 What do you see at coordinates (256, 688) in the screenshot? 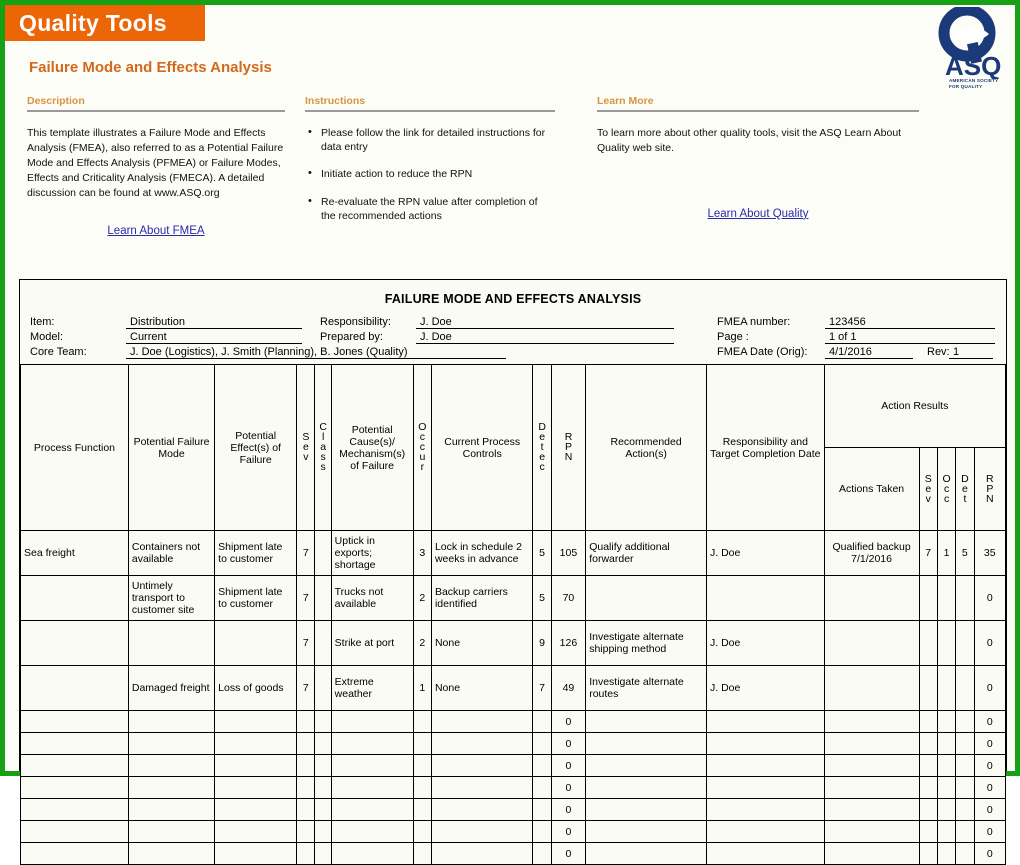
I see `cell-effect: Loss of goods` at bounding box center [256, 688].